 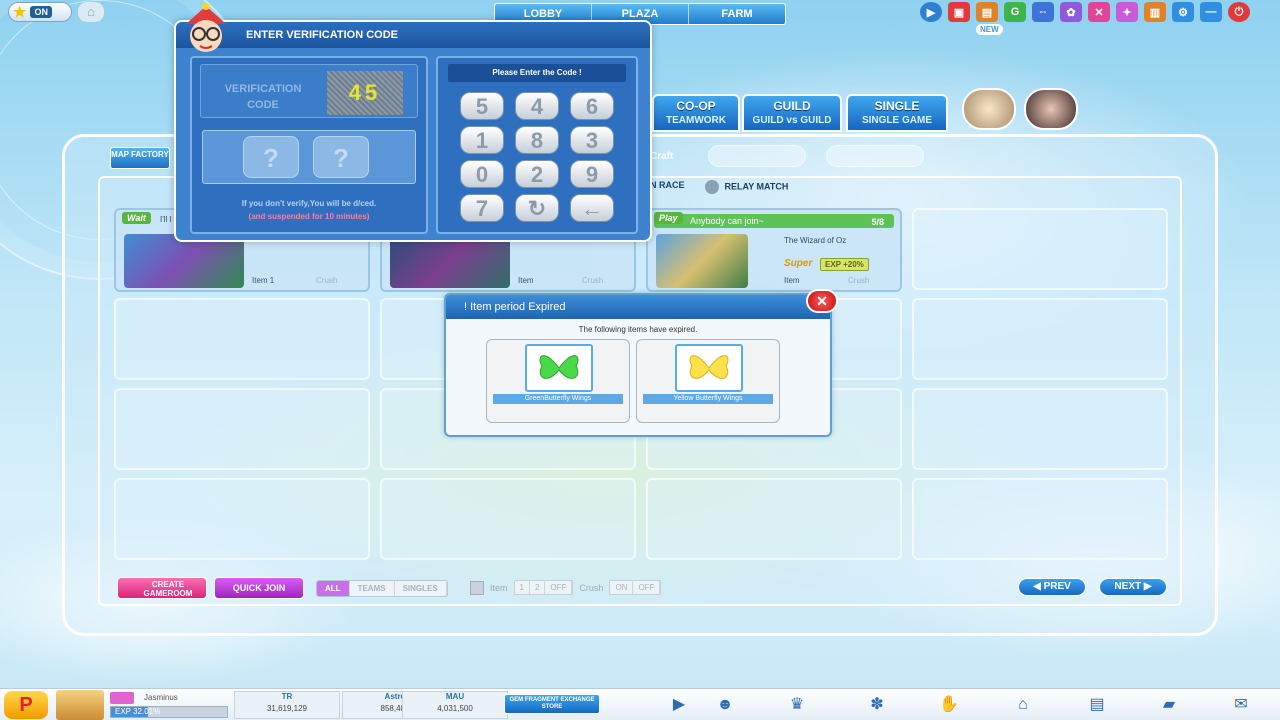 What do you see at coordinates (552, 704) in the screenshot?
I see `gem-store-button: GEM FRAGMENT EXCHANGE STORE` at bounding box center [552, 704].